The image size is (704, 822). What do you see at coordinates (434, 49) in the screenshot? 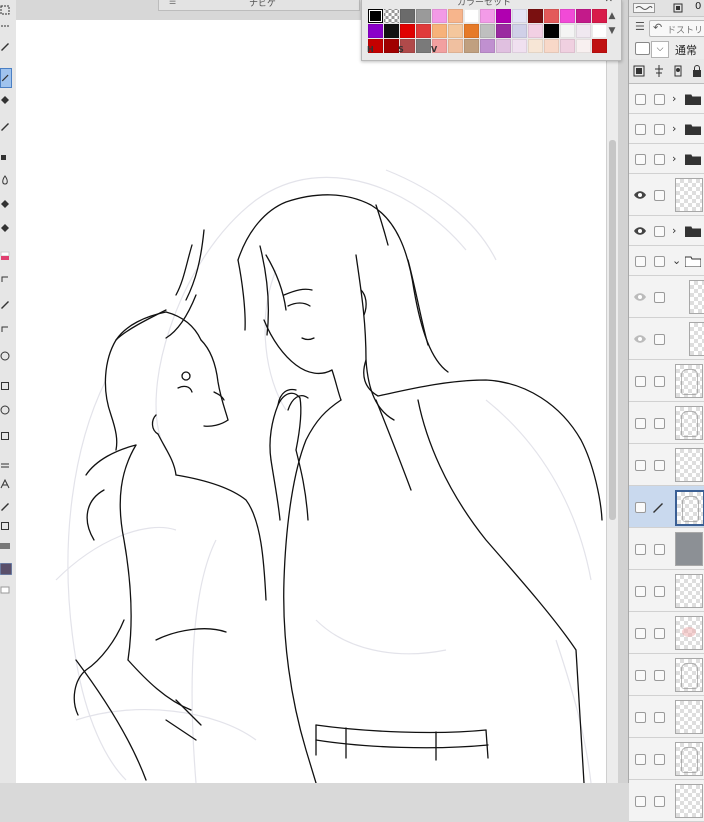
I see `v-label: V` at bounding box center [434, 49].